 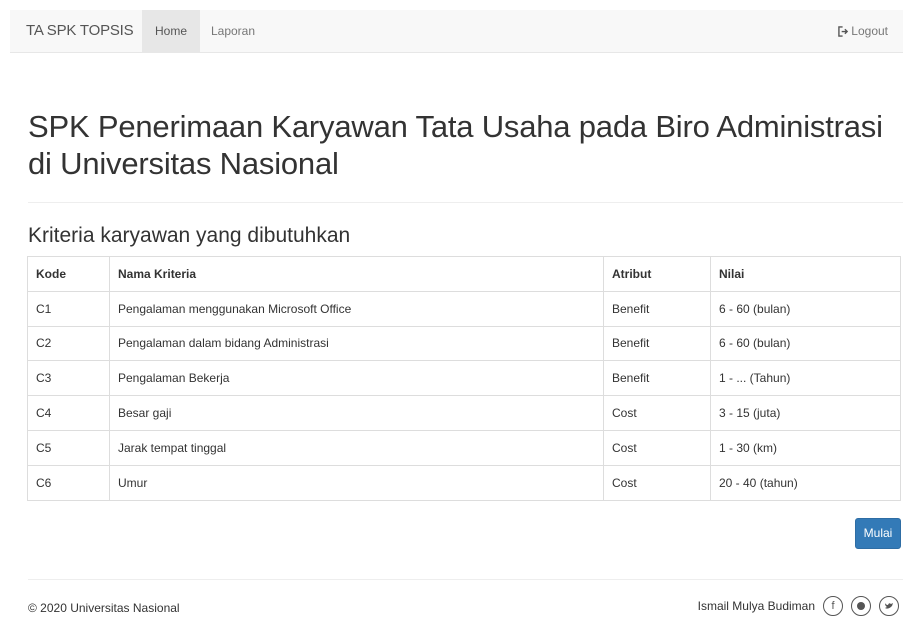 What do you see at coordinates (465, 579) in the screenshot?
I see `footer-divider` at bounding box center [465, 579].